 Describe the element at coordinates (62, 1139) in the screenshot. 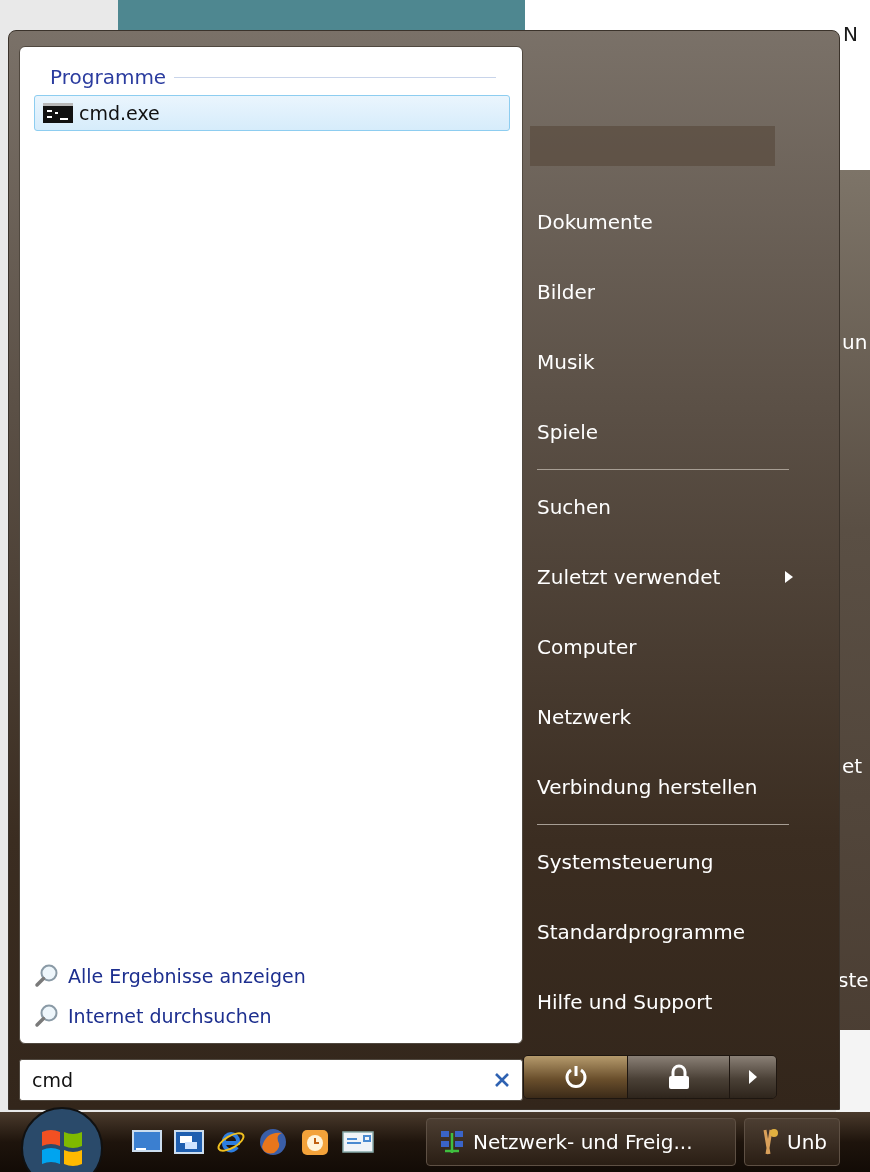

I see `start-button` at that location.